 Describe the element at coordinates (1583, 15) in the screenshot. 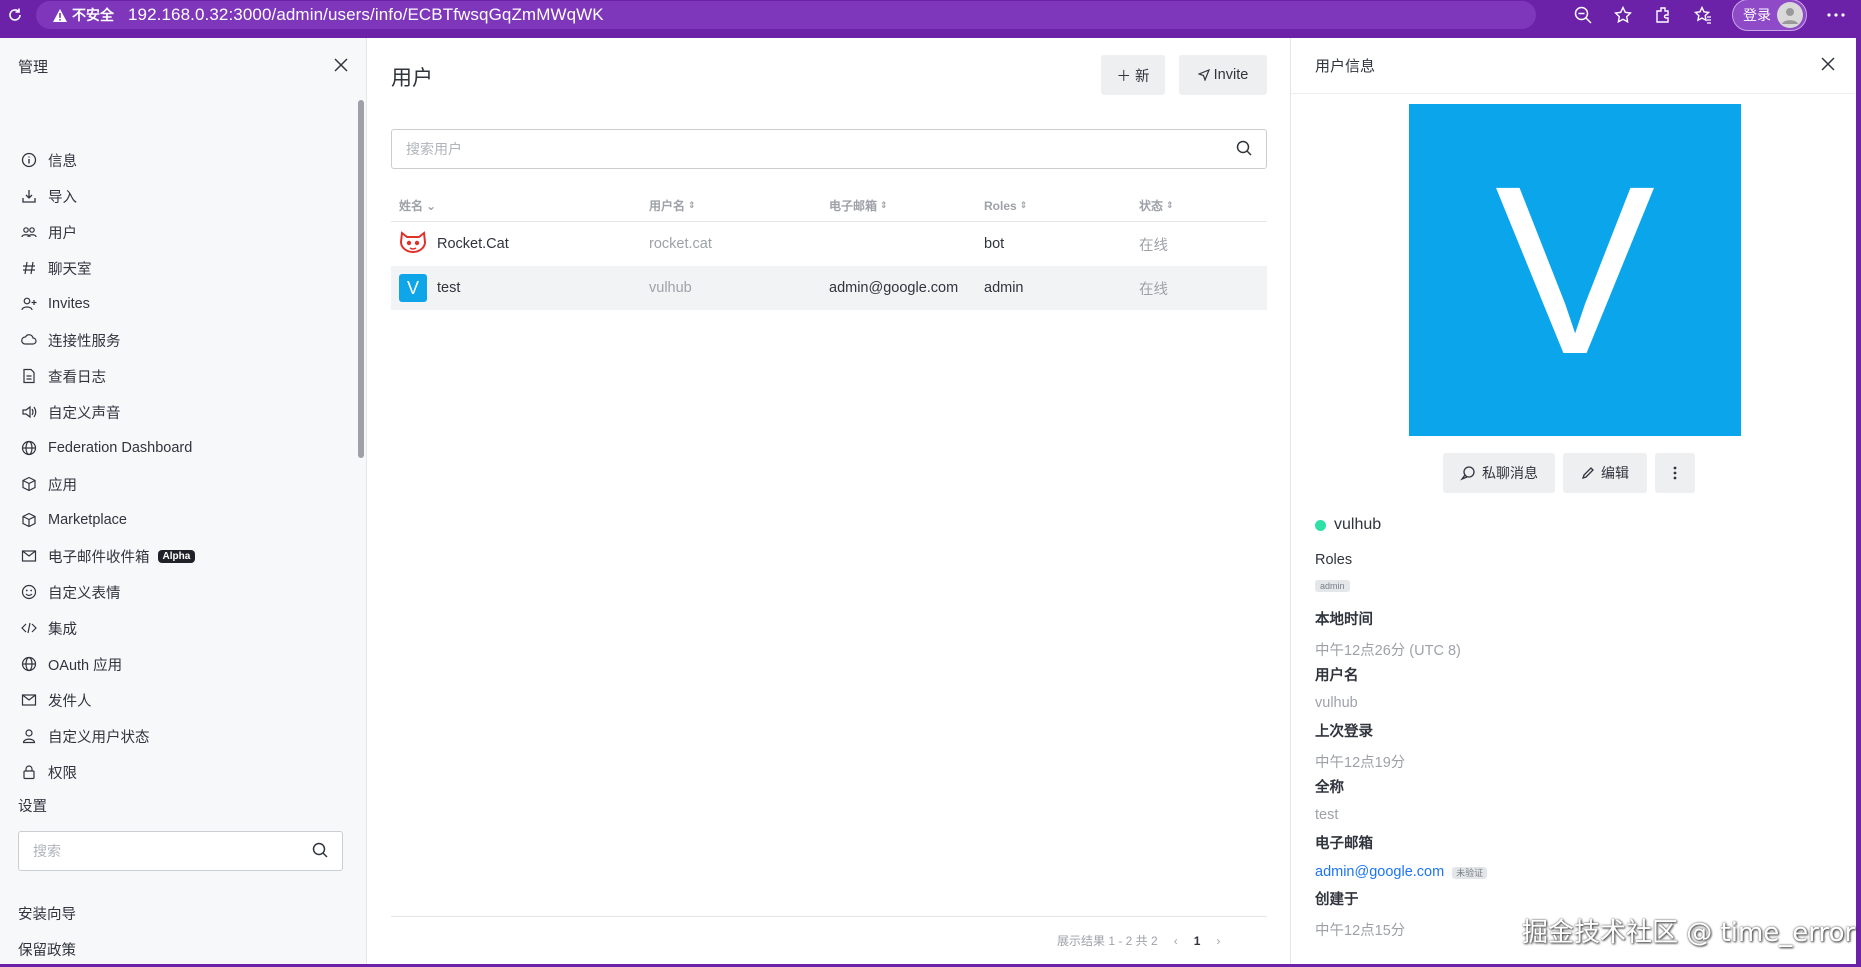

I see `zoom-icon` at that location.